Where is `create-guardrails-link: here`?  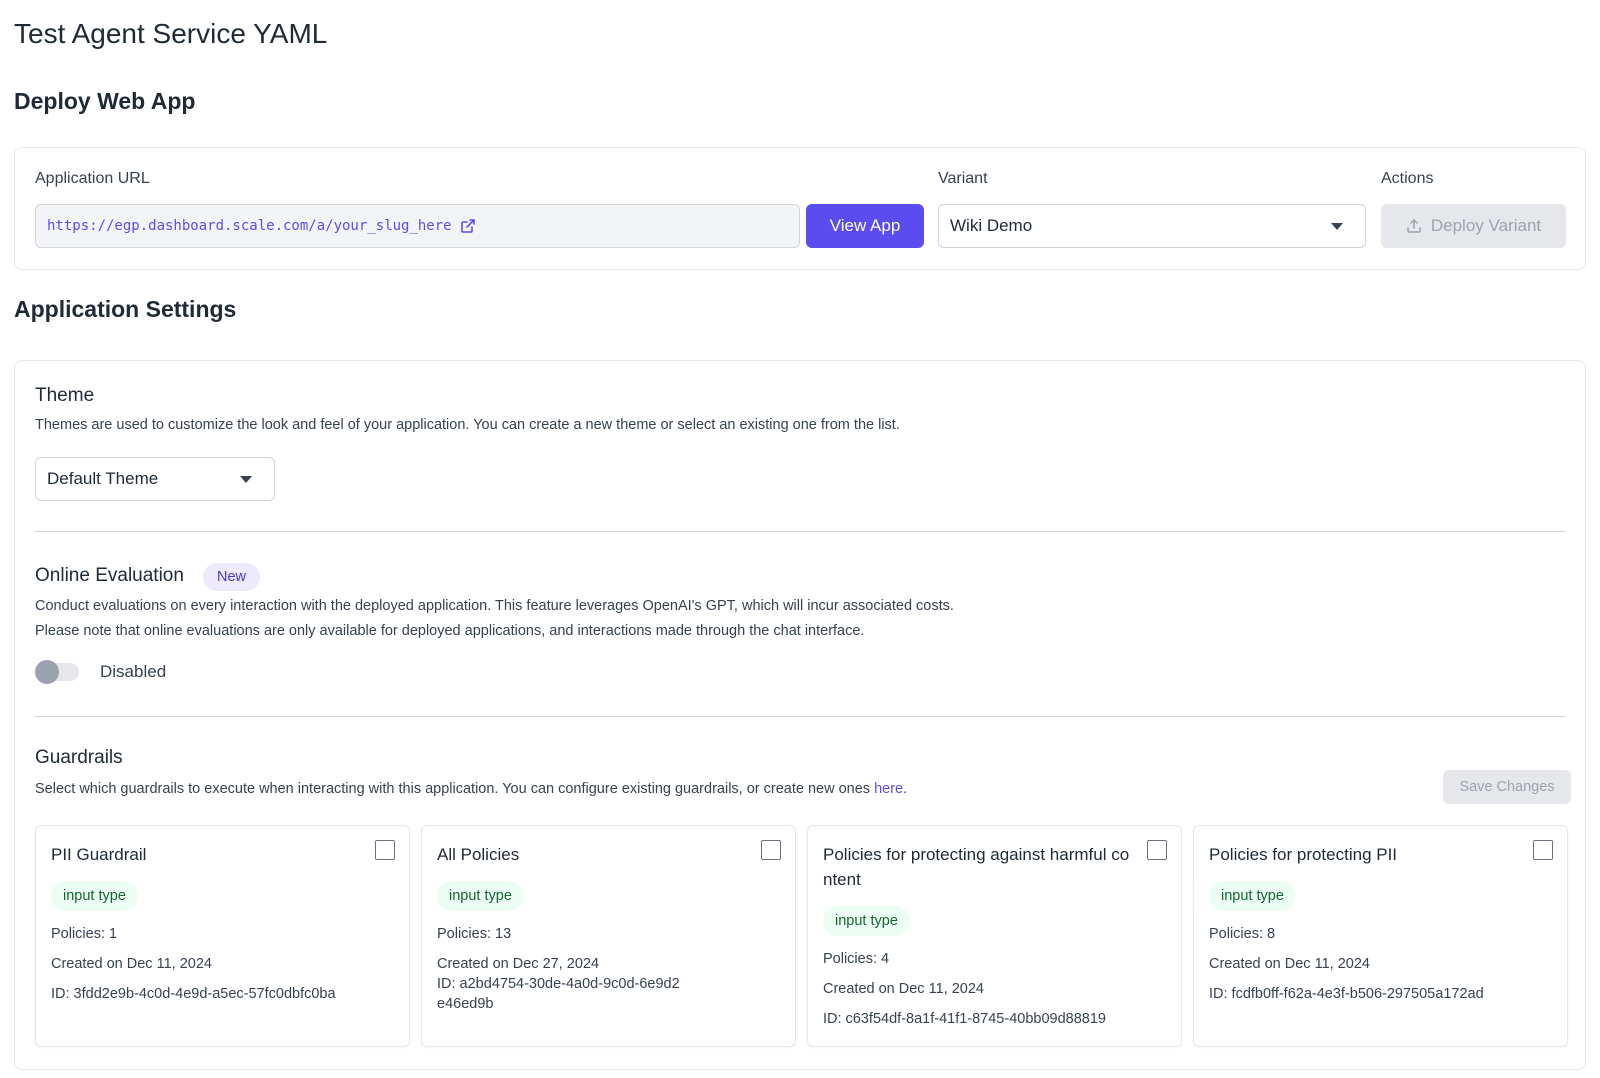
create-guardrails-link: here is located at coordinates (888, 789).